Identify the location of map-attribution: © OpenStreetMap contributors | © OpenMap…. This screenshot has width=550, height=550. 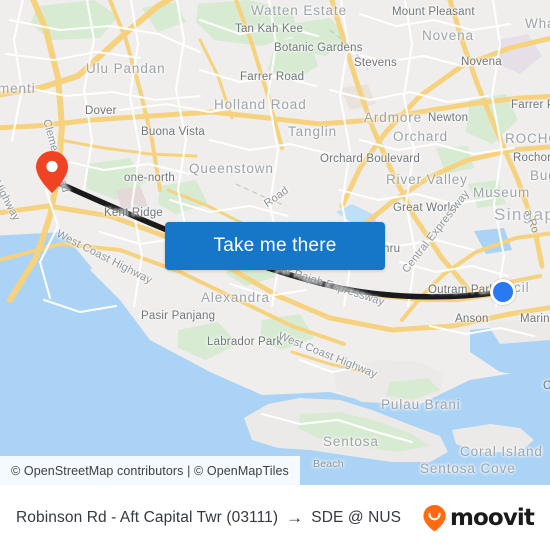
(150, 470).